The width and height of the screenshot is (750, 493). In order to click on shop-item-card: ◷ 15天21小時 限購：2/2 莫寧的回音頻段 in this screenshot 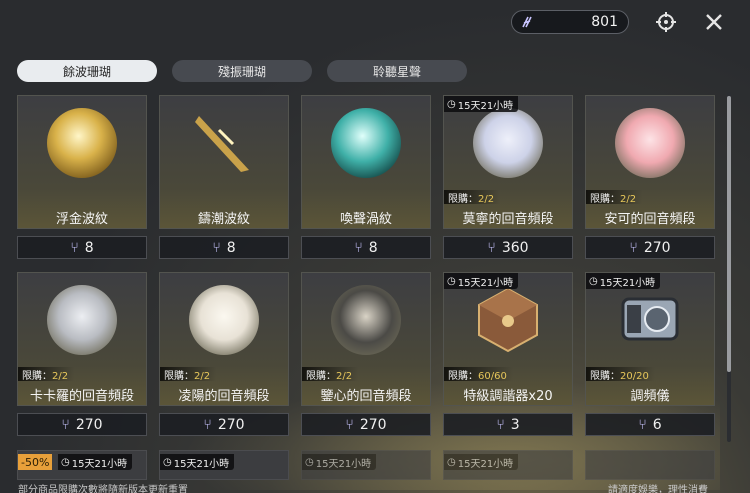, I will do `click(508, 162)`.